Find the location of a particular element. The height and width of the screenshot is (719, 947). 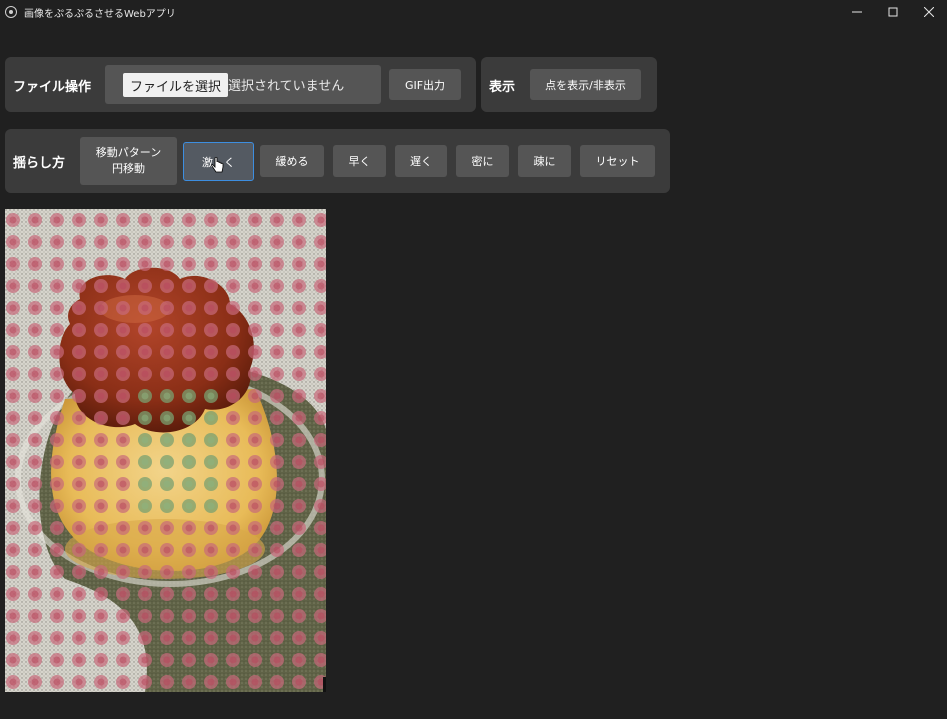

file-status-text: 選択されていません is located at coordinates (286, 86).